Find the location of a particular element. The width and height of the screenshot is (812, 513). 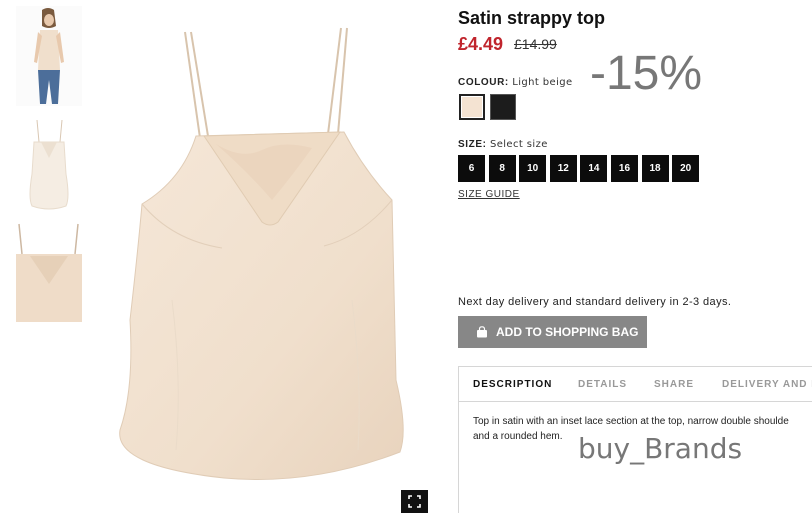

swatch-light-beige is located at coordinates (472, 107).